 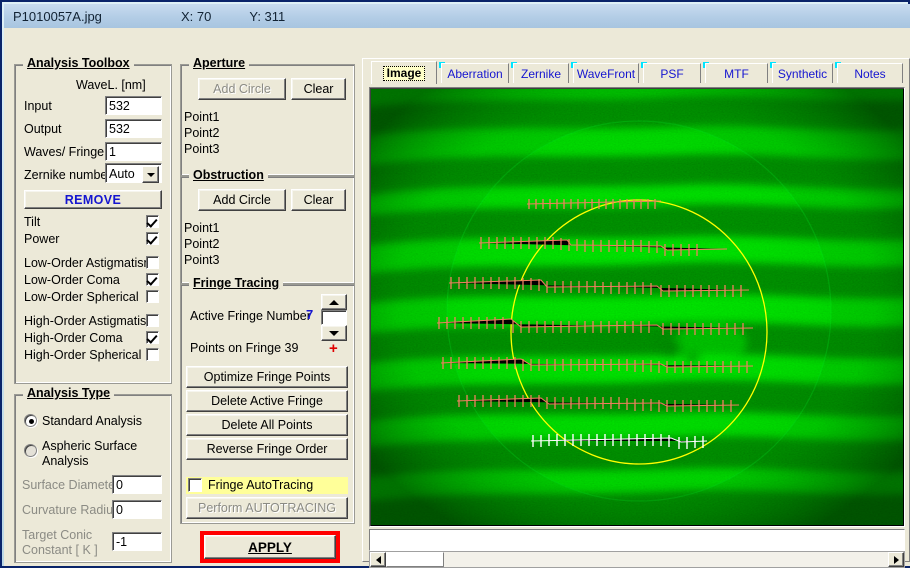 What do you see at coordinates (196, 16) in the screenshot?
I see `cursor-x-readout: X: 70` at bounding box center [196, 16].